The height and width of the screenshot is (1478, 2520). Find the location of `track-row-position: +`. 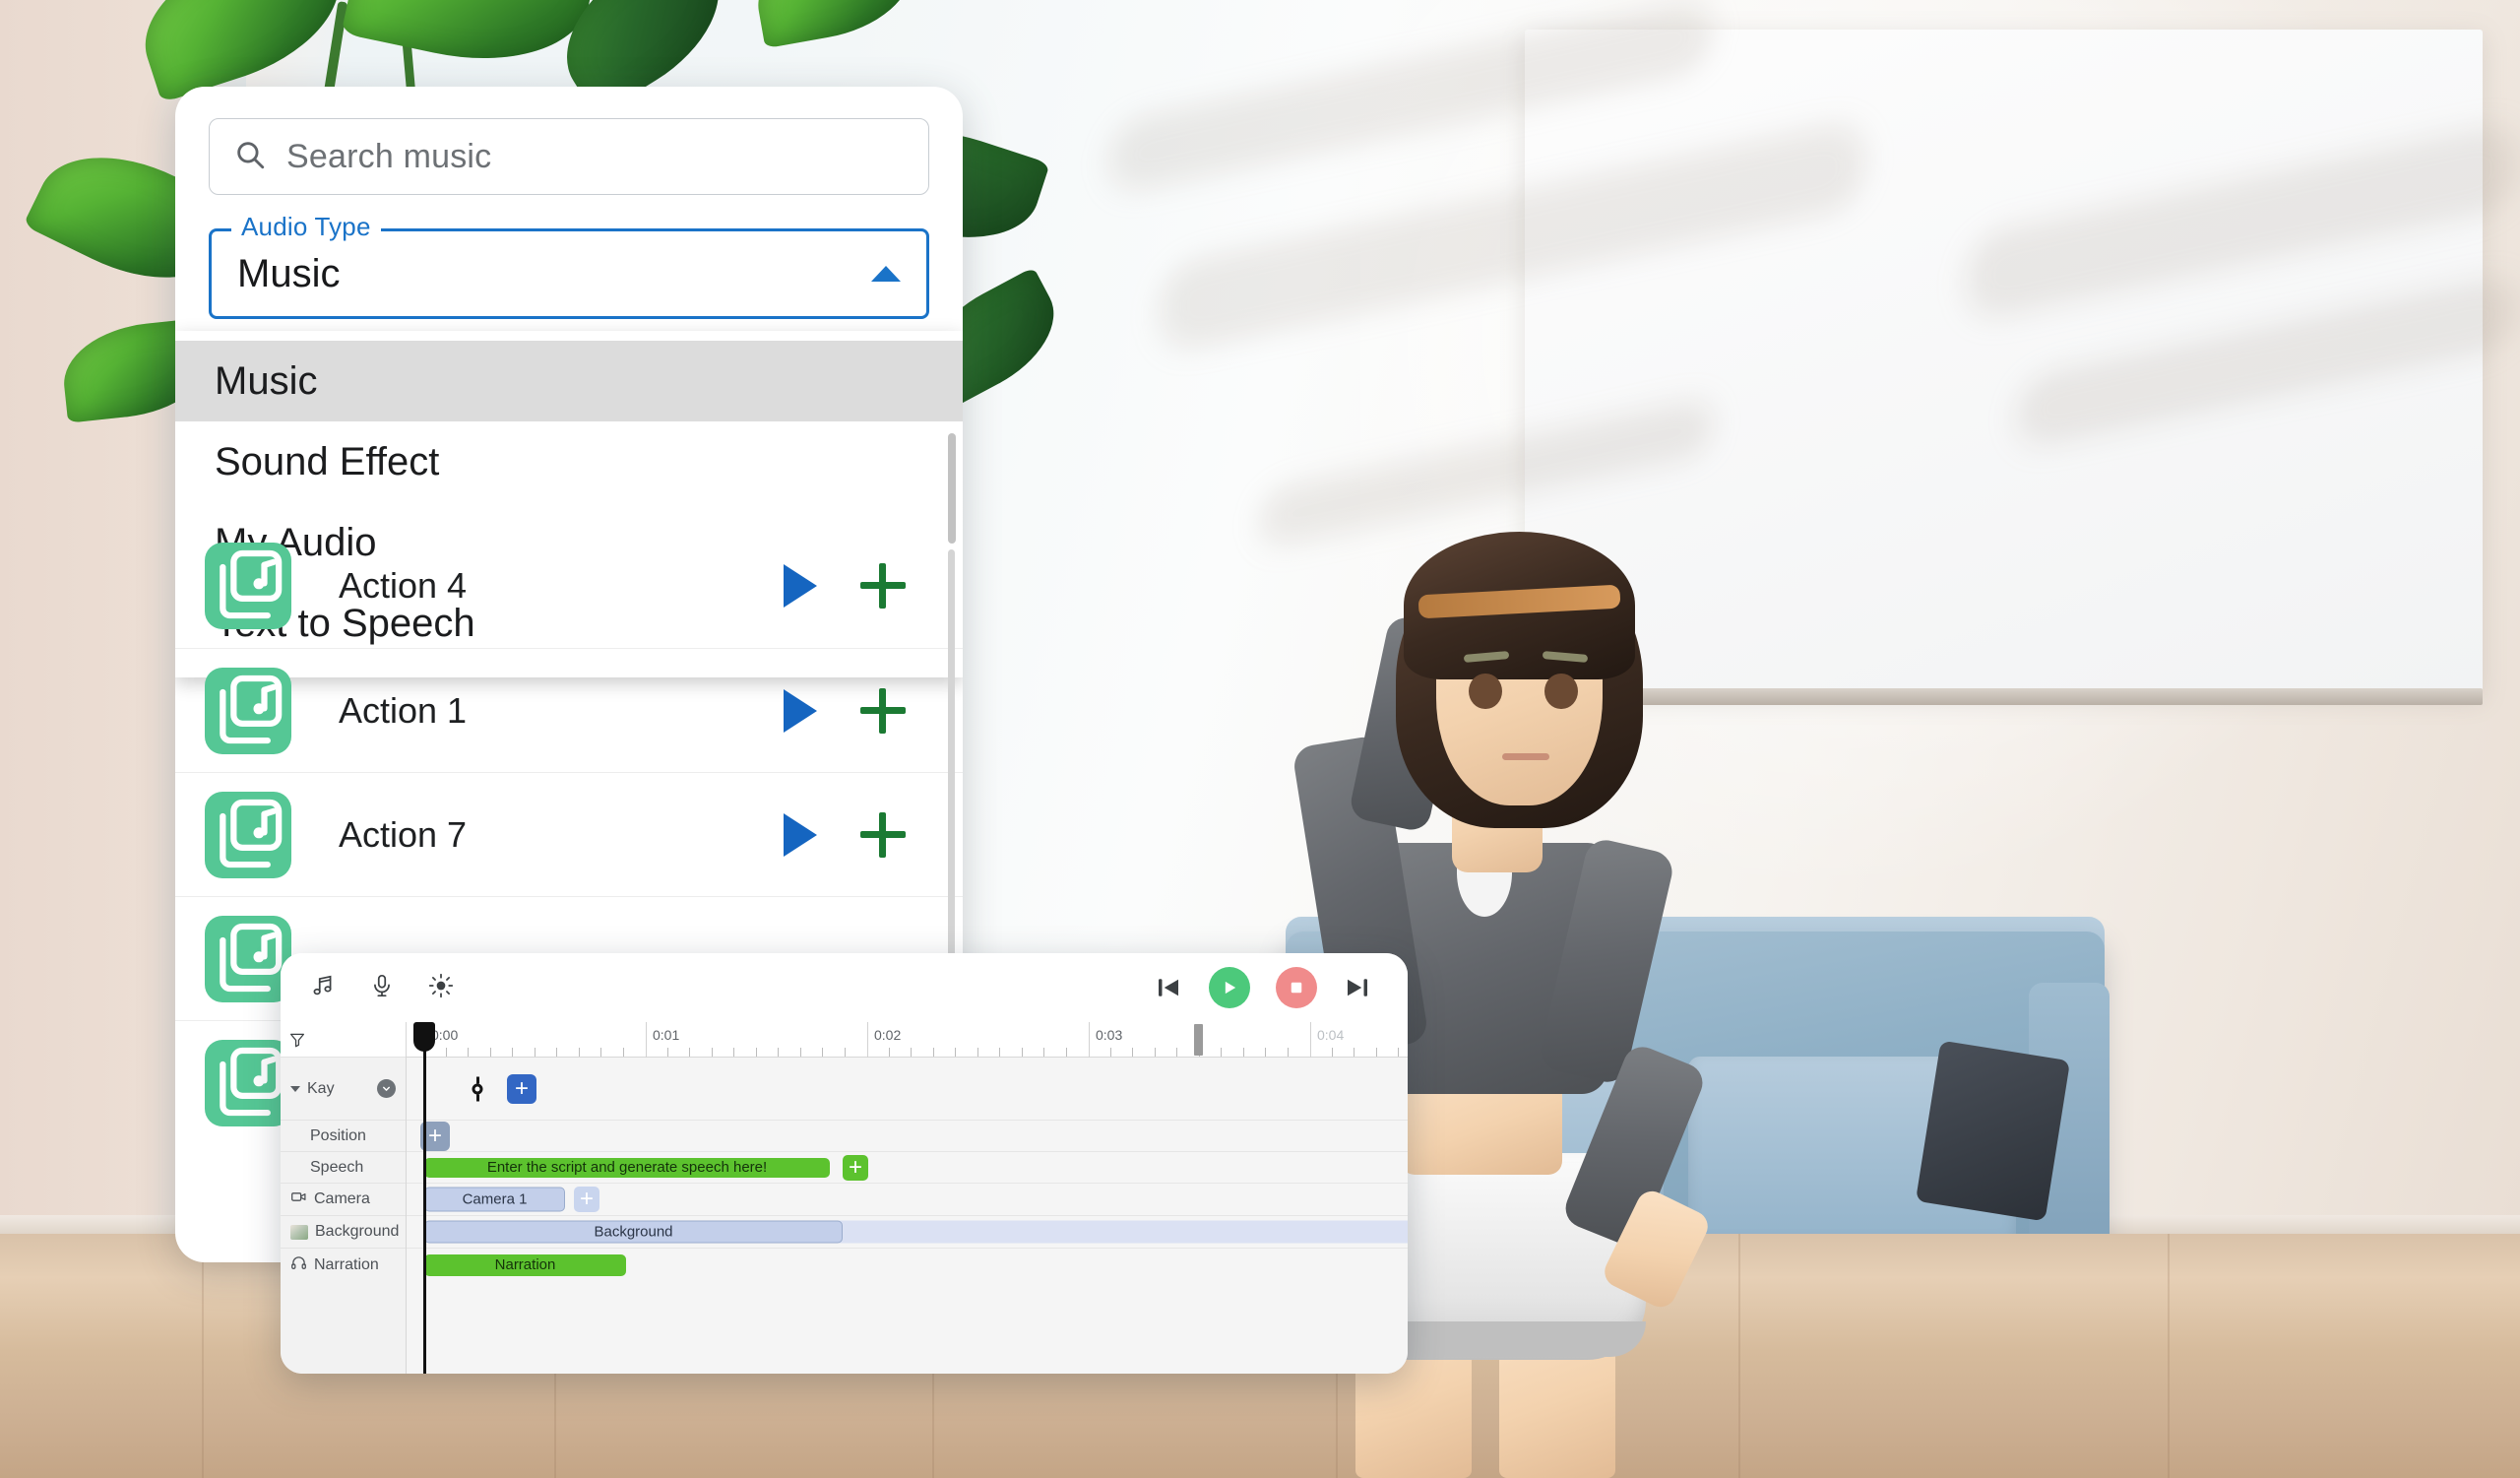

track-row-position: + is located at coordinates (907, 1136).